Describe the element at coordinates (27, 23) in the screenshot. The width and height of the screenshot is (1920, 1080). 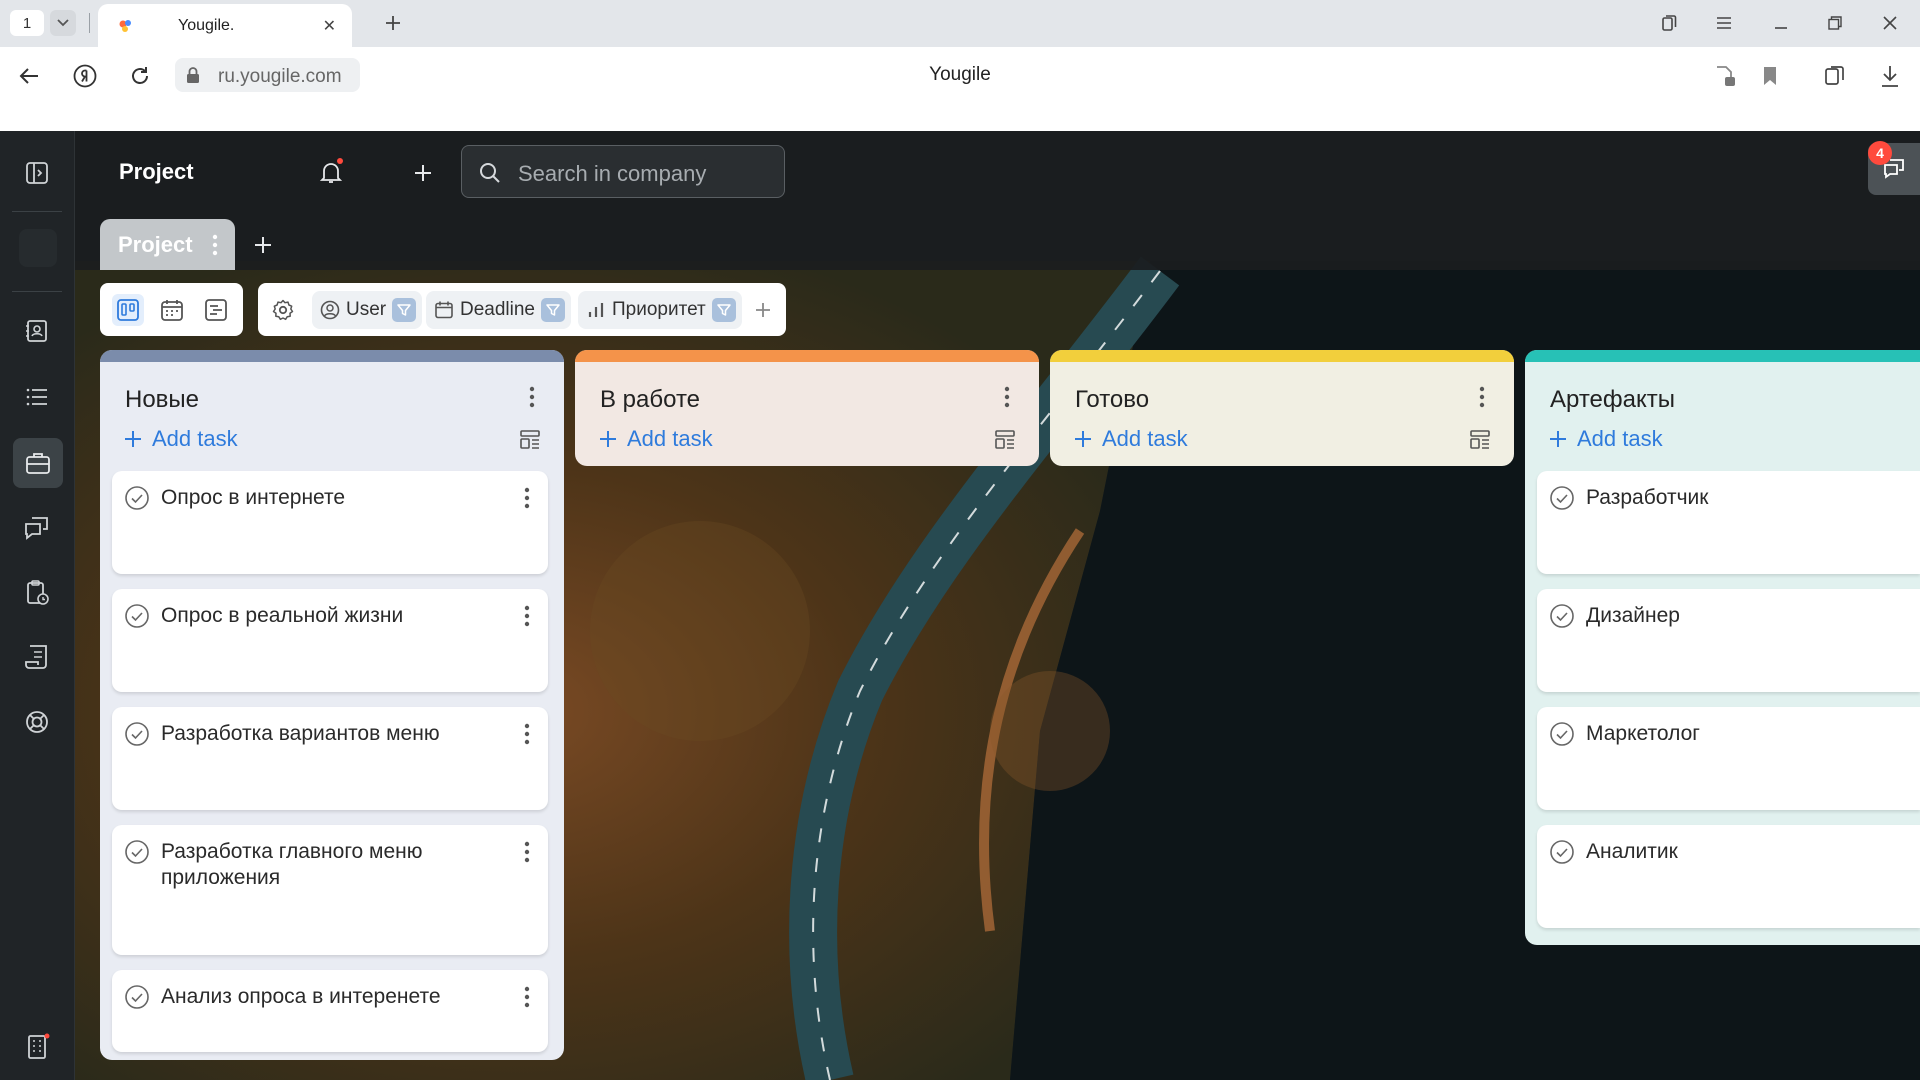
I see `tab-counter: 1` at that location.